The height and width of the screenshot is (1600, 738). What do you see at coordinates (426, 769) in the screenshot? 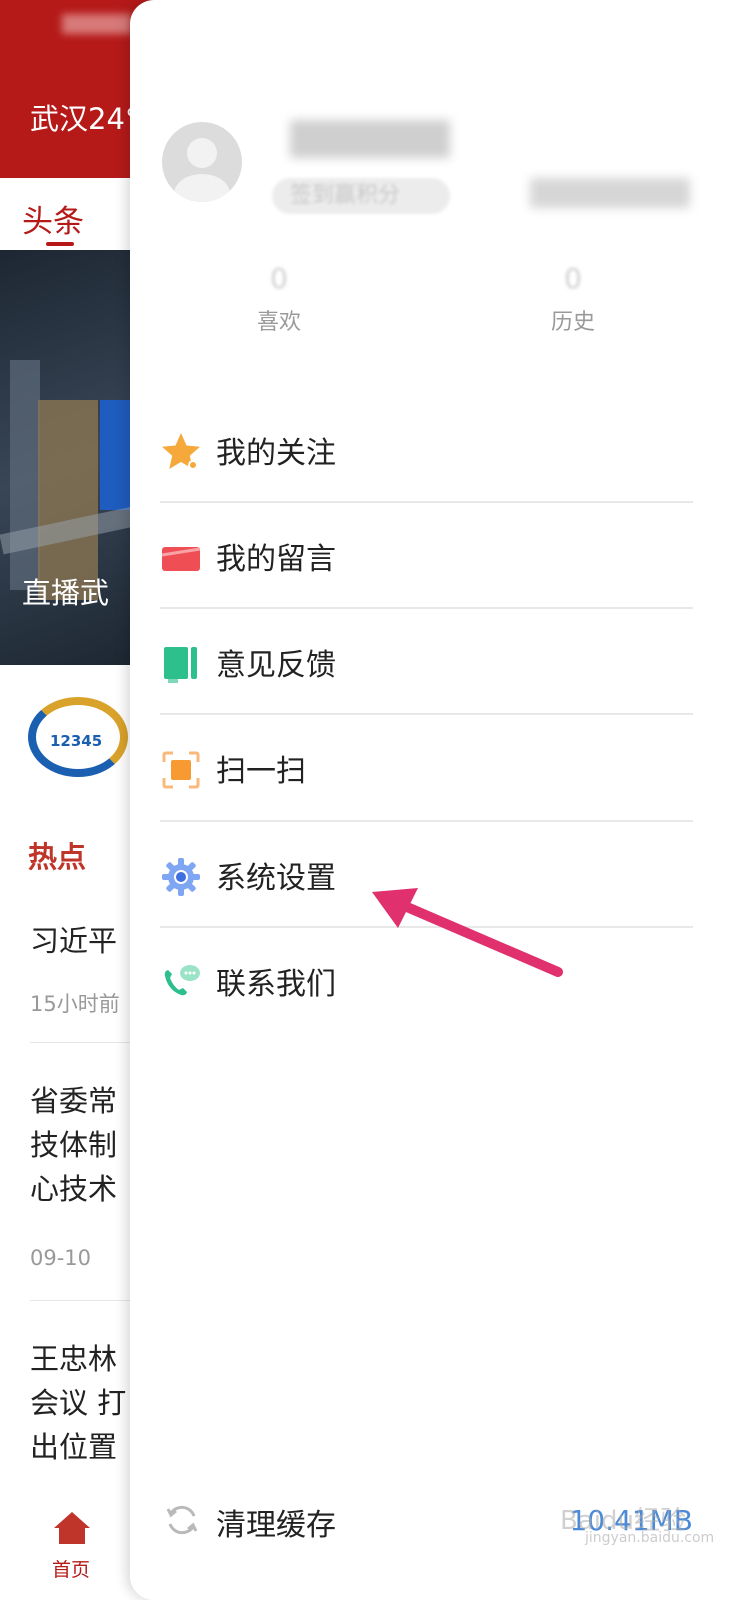
I see `menu-scan: 扫一扫` at bounding box center [426, 769].